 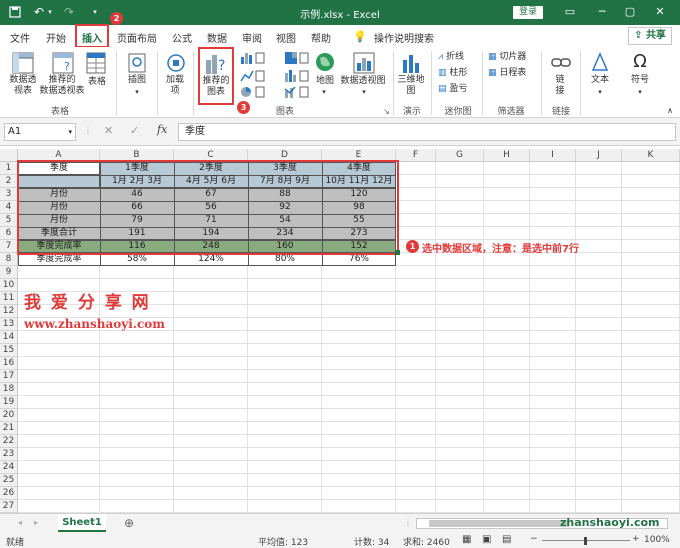 What do you see at coordinates (253, 77) in the screenshot?
I see `line-chart-icon` at bounding box center [253, 77].